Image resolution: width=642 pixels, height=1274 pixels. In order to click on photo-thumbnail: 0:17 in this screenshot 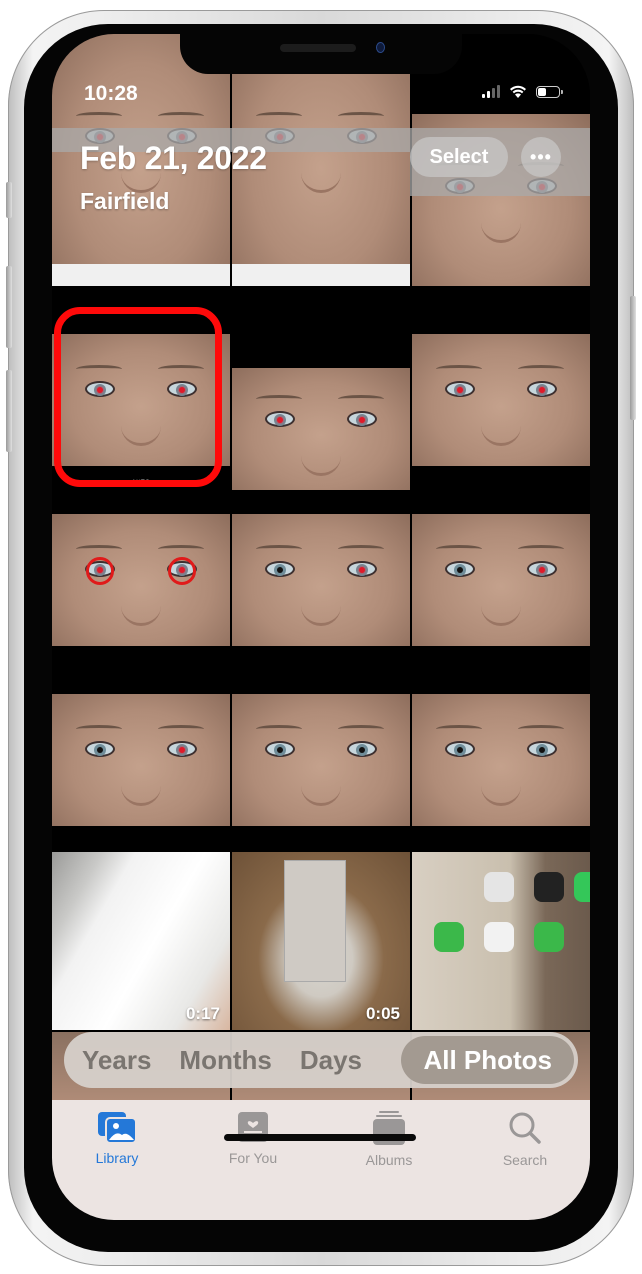, I will do `click(141, 941)`.